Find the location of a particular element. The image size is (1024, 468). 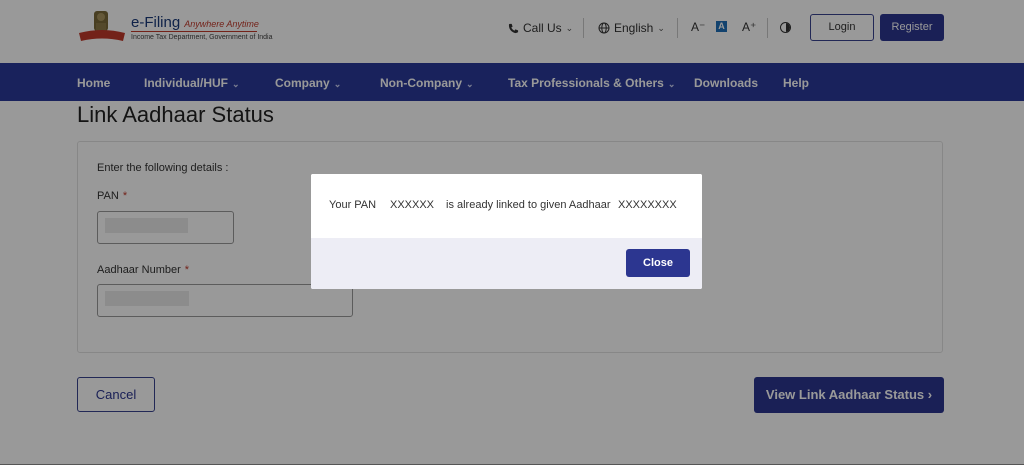

dialog-footer: Close is located at coordinates (506, 263).